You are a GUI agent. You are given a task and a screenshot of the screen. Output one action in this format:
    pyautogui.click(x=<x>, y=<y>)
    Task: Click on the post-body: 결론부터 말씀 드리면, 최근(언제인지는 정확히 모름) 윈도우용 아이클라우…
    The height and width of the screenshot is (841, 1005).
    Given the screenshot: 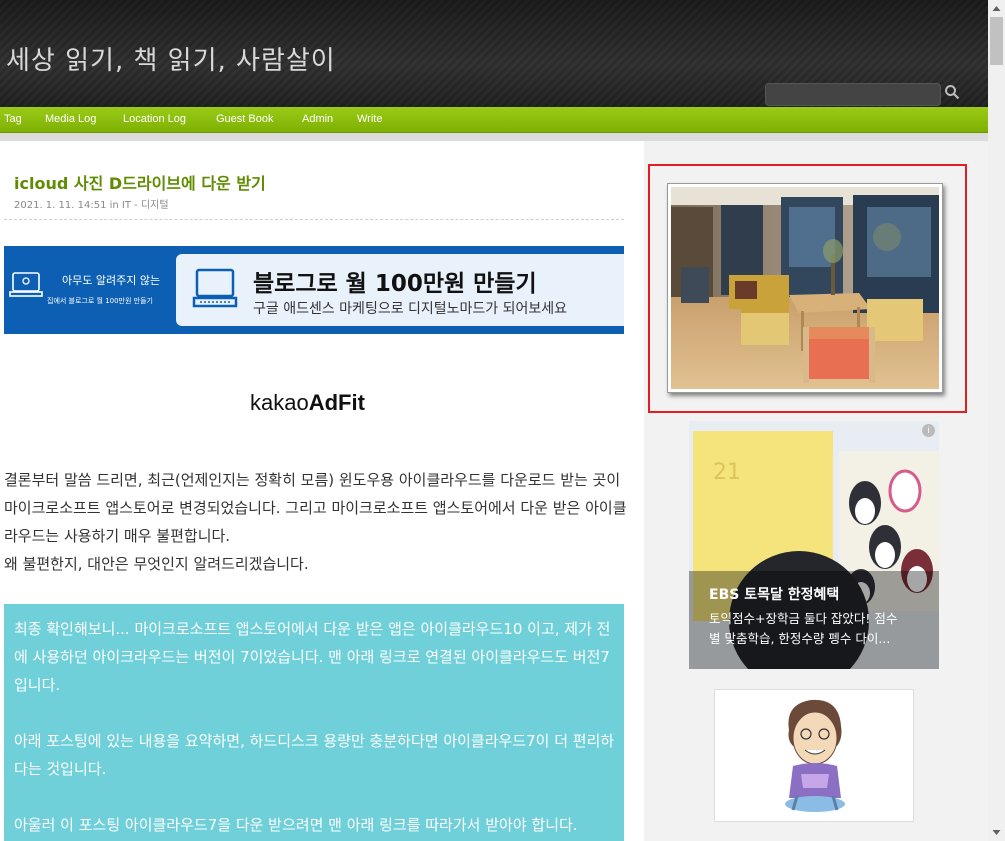 What is the action you would take?
    pyautogui.click(x=316, y=522)
    